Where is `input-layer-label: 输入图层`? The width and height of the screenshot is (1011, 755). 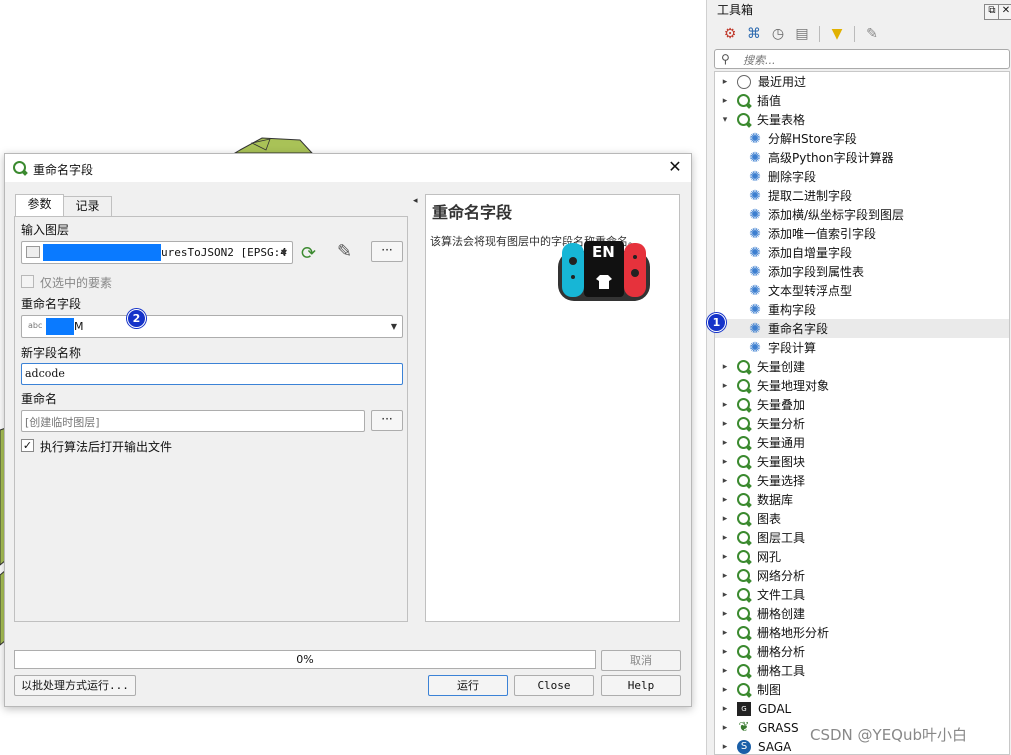
input-layer-label: 输入图层 is located at coordinates (45, 230).